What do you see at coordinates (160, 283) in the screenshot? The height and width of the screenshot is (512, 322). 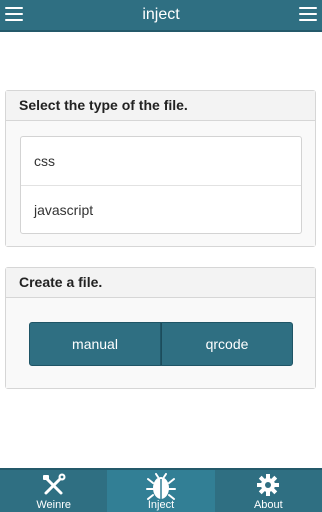 I see `create-file-panel-title: Create a file.` at bounding box center [160, 283].